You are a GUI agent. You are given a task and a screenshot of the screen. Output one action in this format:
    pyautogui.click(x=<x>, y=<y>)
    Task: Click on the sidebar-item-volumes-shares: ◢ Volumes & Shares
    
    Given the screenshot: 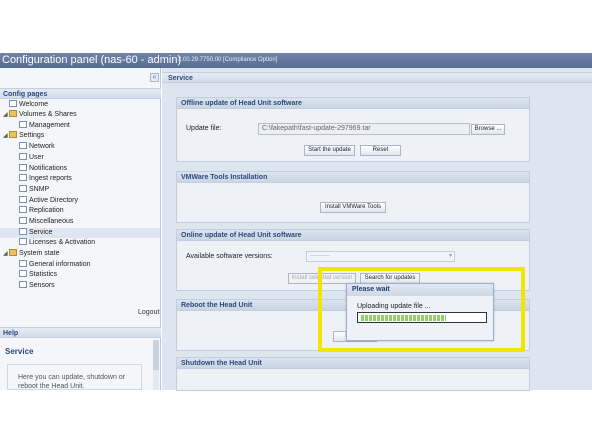 What is the action you would take?
    pyautogui.click(x=40, y=115)
    